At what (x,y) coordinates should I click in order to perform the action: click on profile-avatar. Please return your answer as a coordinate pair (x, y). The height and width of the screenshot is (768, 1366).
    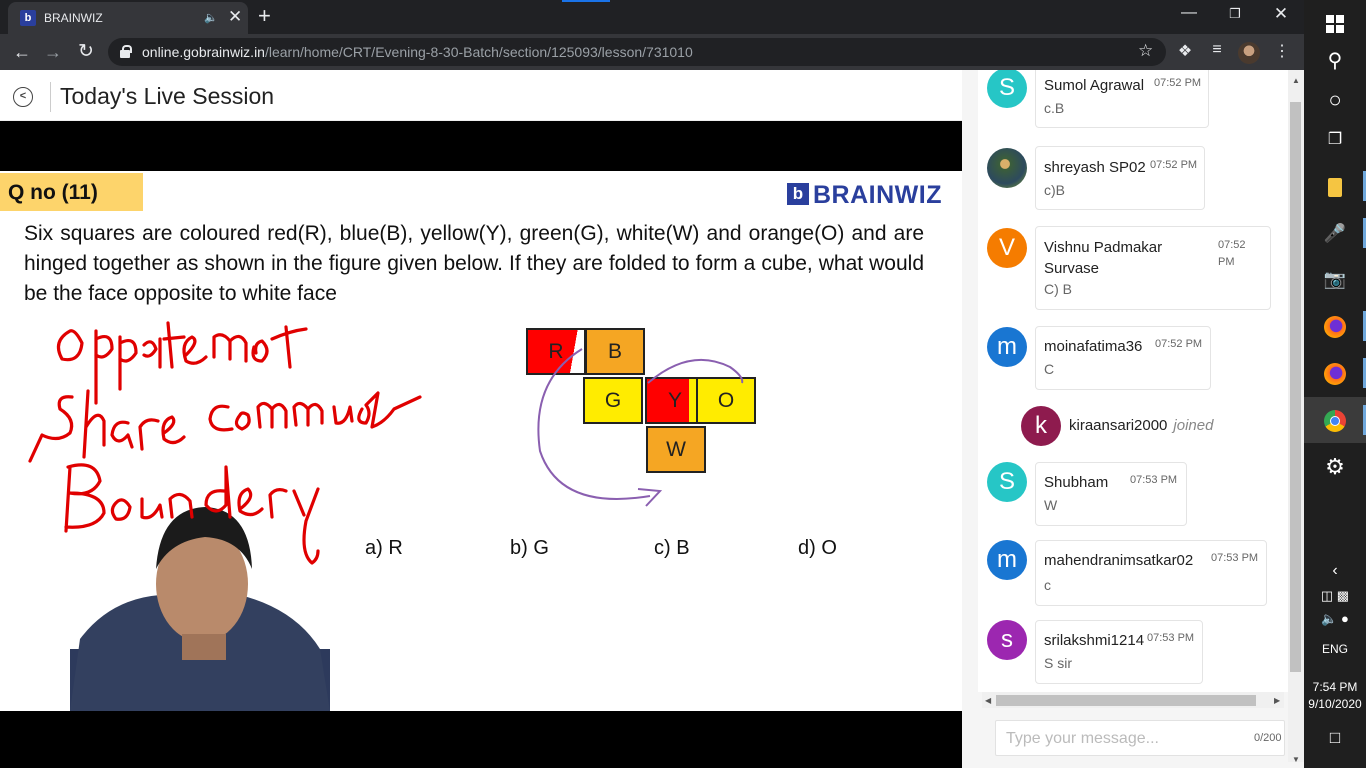
    Looking at the image, I should click on (1249, 53).